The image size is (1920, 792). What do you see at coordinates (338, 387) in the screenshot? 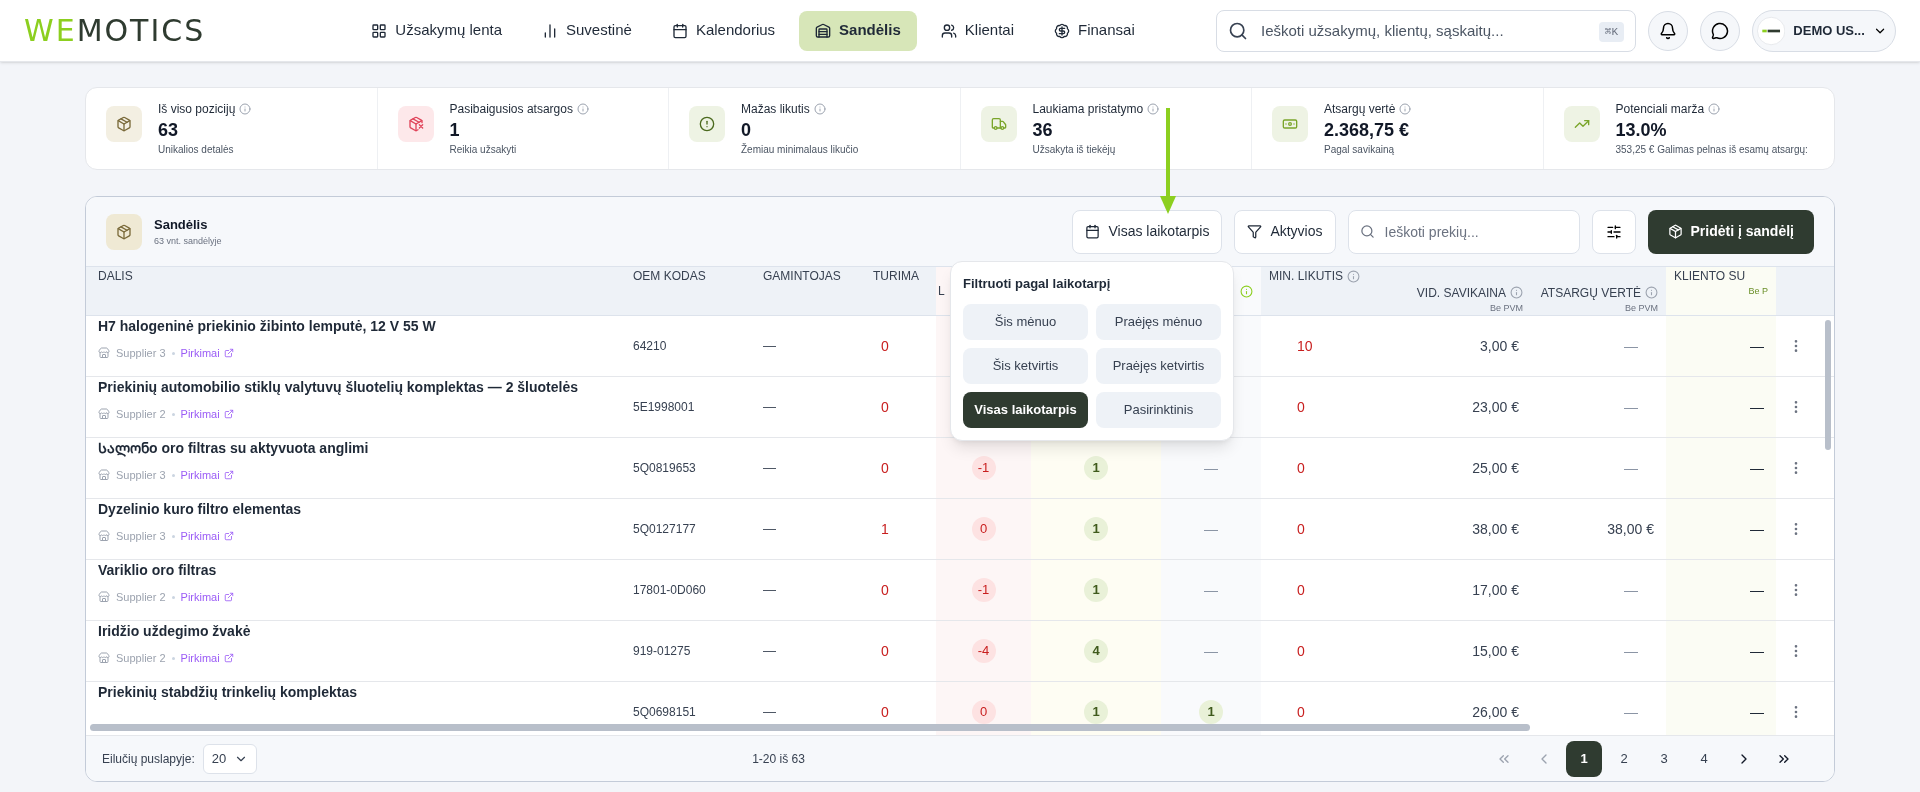
I see `part-name: Priekinių automobilio stiklų valytuvų šluotelių komplektas — 2 šluotelės` at bounding box center [338, 387].